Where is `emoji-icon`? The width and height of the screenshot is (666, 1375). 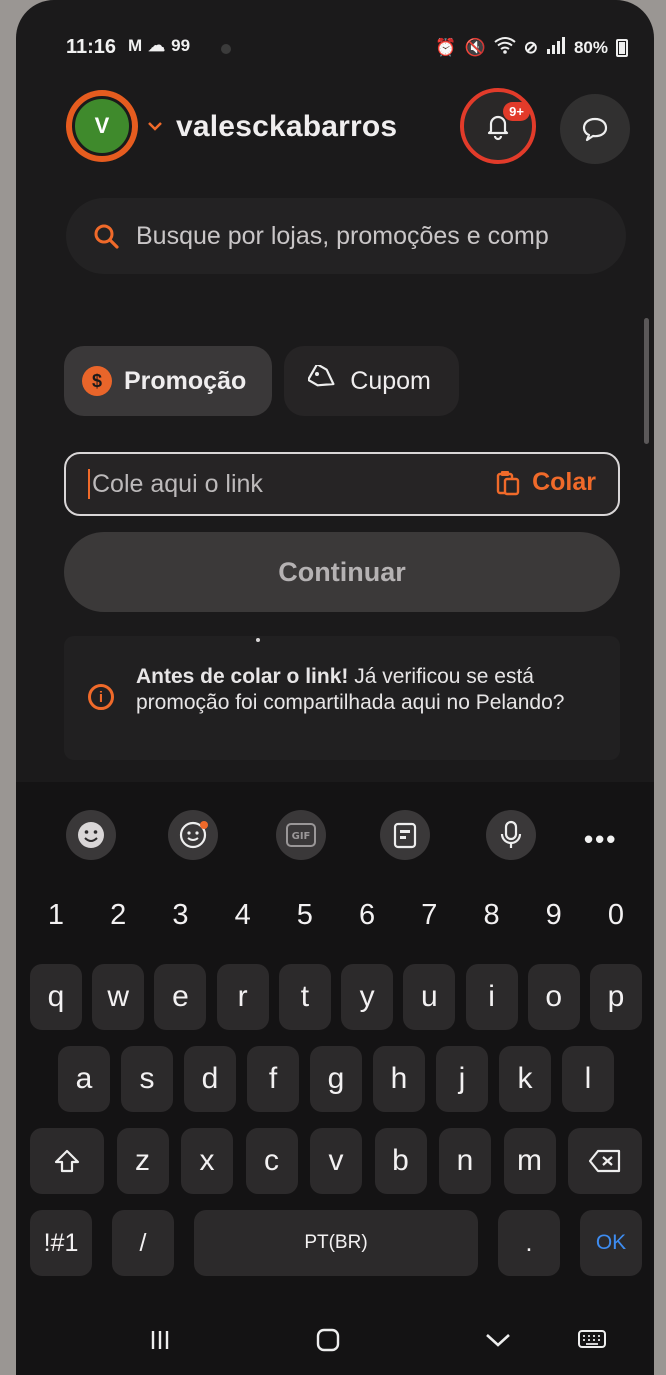 emoji-icon is located at coordinates (91, 835).